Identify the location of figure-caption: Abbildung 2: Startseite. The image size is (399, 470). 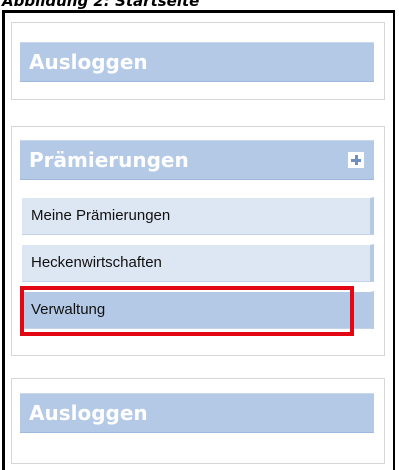
(101, 5).